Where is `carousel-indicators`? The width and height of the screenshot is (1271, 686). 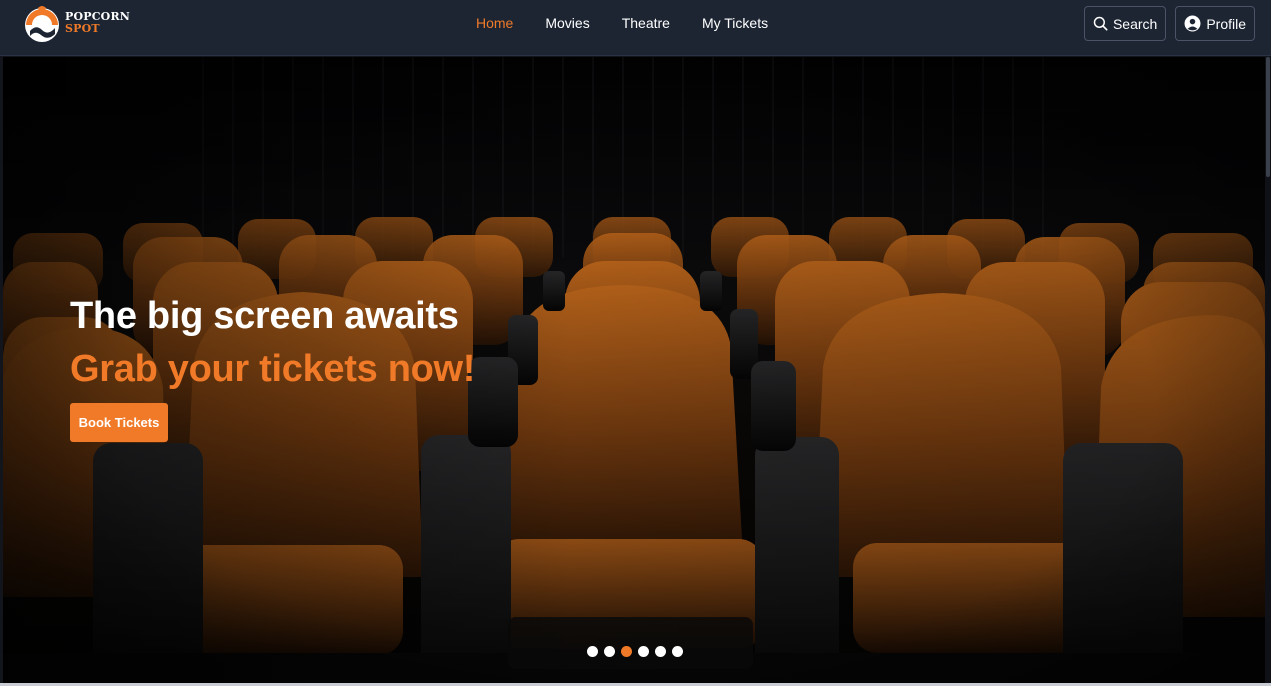
carousel-indicators is located at coordinates (635, 651).